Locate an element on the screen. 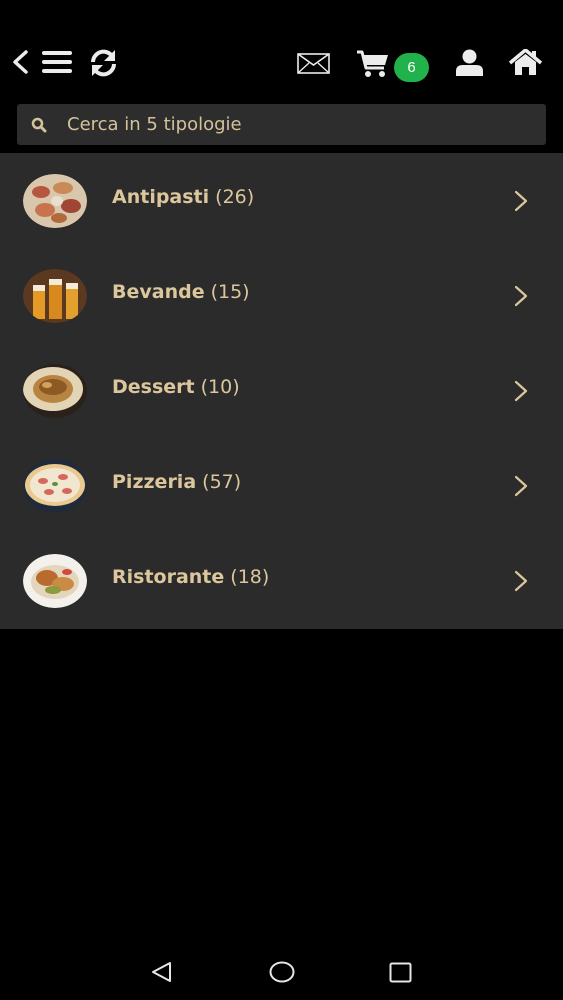 The height and width of the screenshot is (1000, 563). antipasti-thumbnail is located at coordinates (55, 201).